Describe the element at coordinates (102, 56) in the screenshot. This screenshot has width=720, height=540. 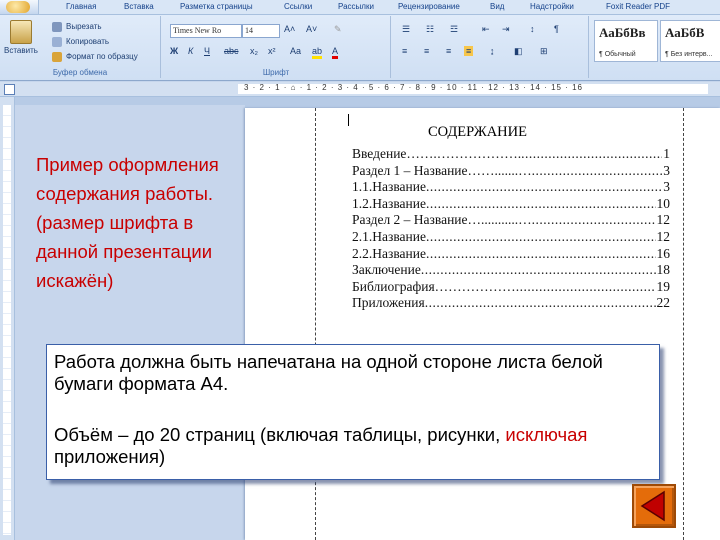
I see `format-painter-button: Формат по образцу` at that location.